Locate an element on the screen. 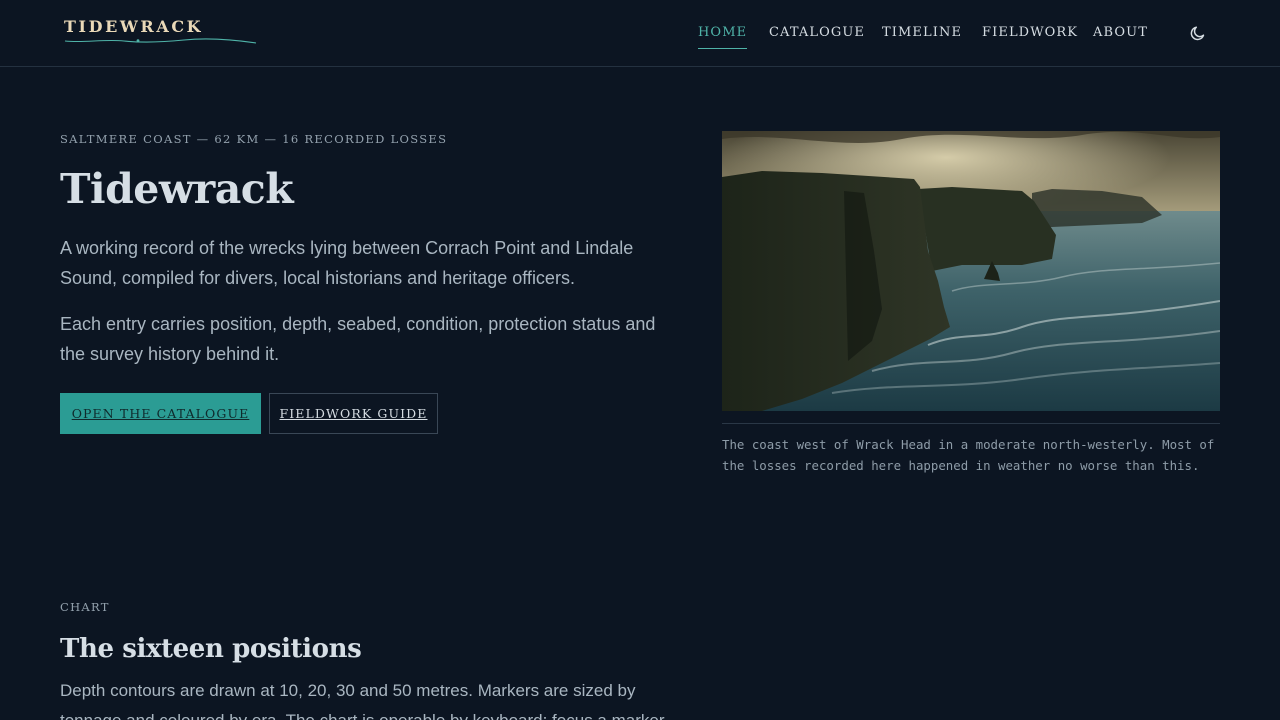 The height and width of the screenshot is (720, 1280). page-title: Tidewrack is located at coordinates (177, 189).